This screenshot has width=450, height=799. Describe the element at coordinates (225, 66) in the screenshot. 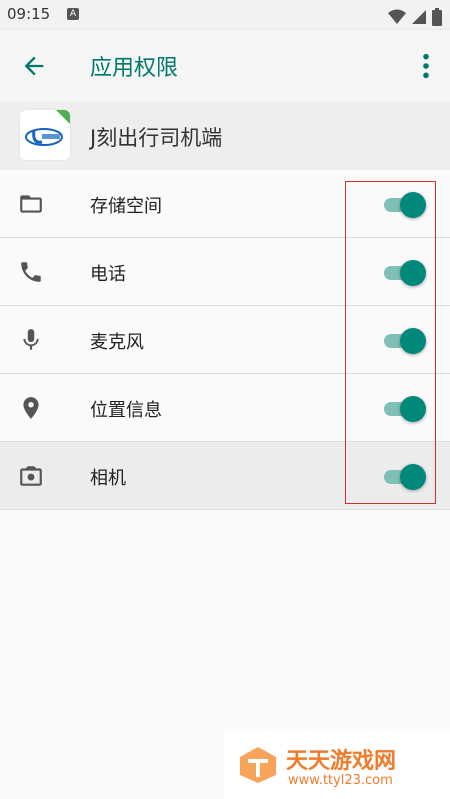

I see `app-bar: 应用权限` at that location.